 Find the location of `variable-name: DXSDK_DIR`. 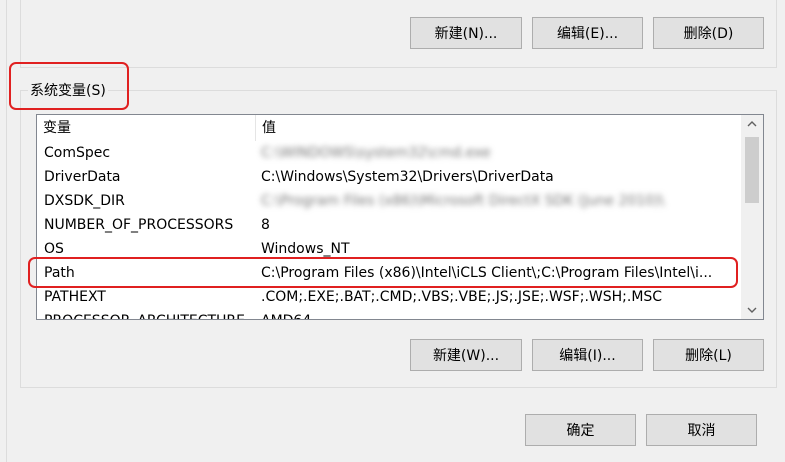

variable-name: DXSDK_DIR is located at coordinates (84, 201).